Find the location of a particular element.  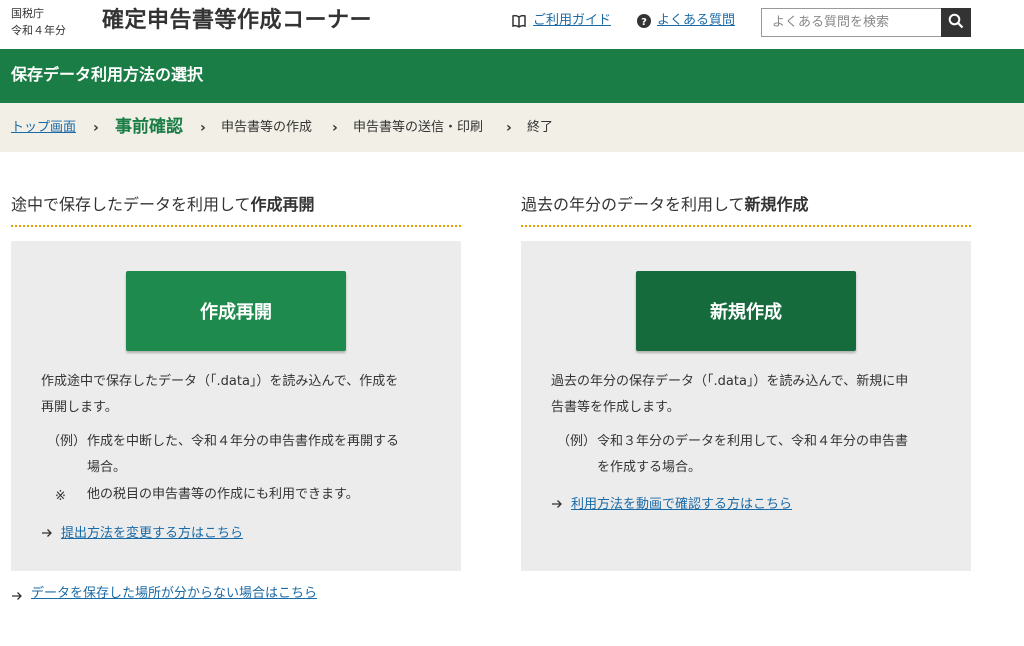

breadcrumb-current-step: 事前確認 is located at coordinates (149, 127).